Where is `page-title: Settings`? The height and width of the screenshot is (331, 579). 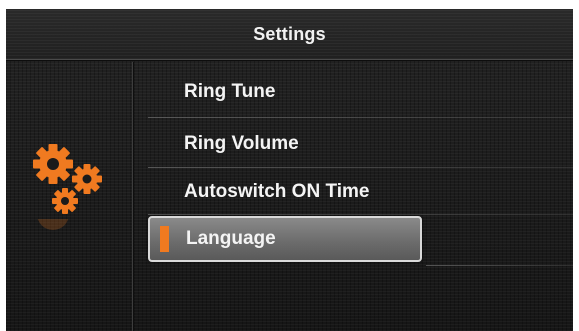 page-title: Settings is located at coordinates (289, 34).